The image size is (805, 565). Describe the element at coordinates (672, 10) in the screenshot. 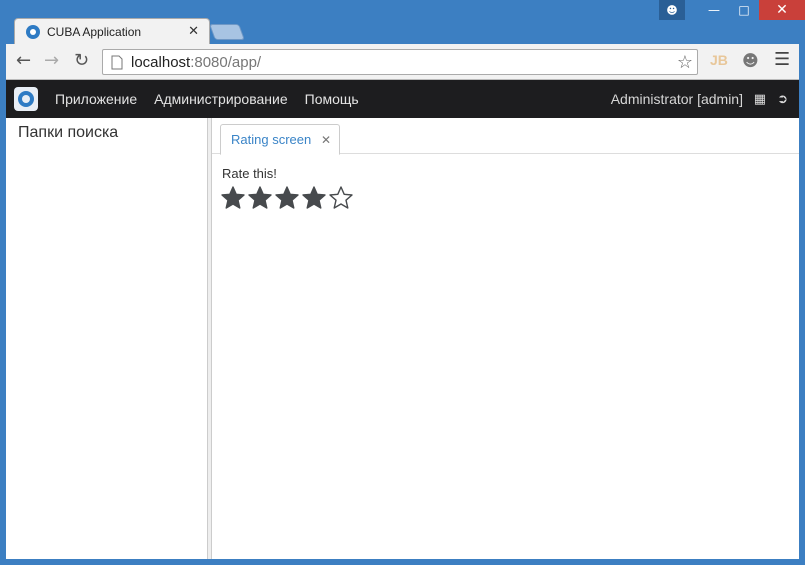

I see `profile-icon: ☻` at that location.